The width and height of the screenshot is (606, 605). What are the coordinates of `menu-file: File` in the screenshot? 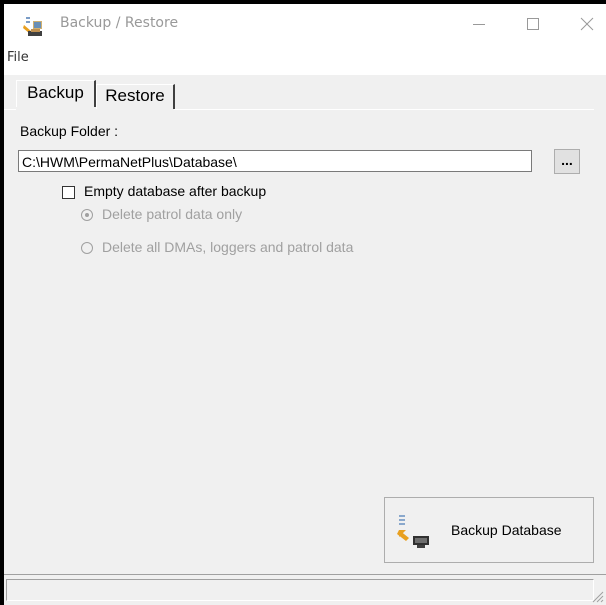 It's located at (18, 57).